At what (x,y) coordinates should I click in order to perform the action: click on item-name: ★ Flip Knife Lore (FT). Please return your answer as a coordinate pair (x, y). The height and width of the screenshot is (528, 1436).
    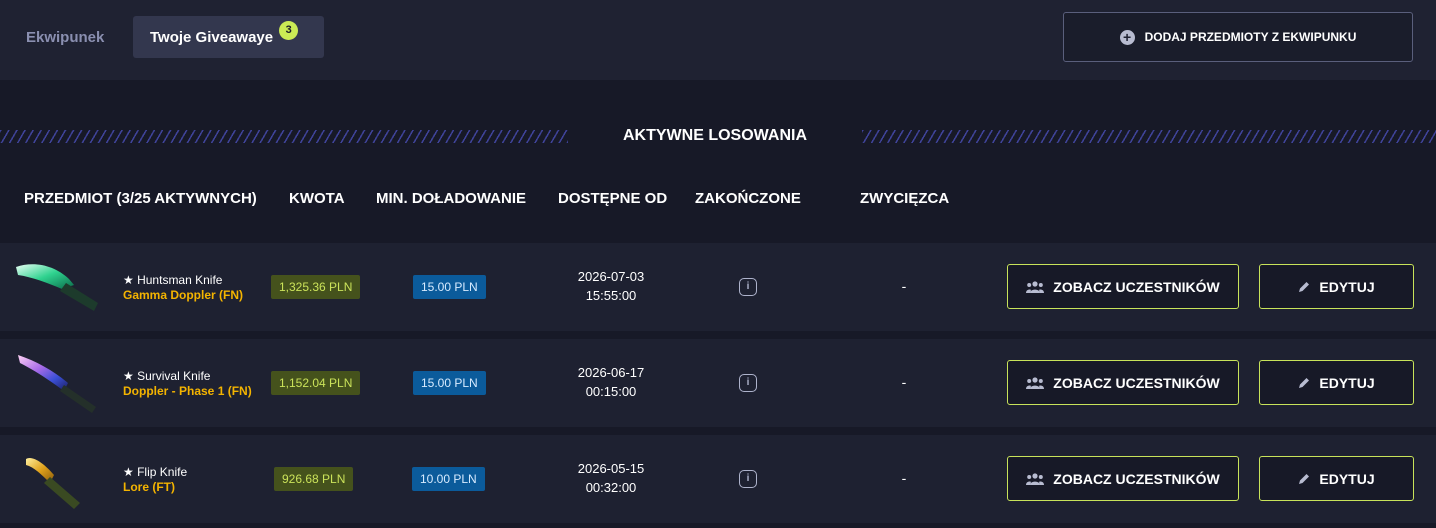
    Looking at the image, I should click on (155, 480).